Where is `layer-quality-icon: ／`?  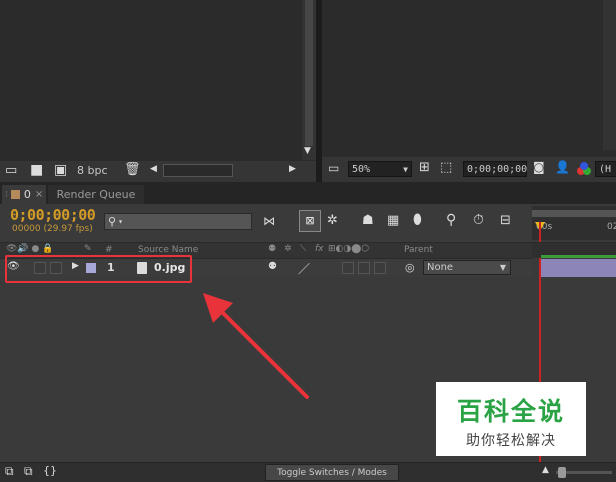 layer-quality-icon: ／ is located at coordinates (304, 268).